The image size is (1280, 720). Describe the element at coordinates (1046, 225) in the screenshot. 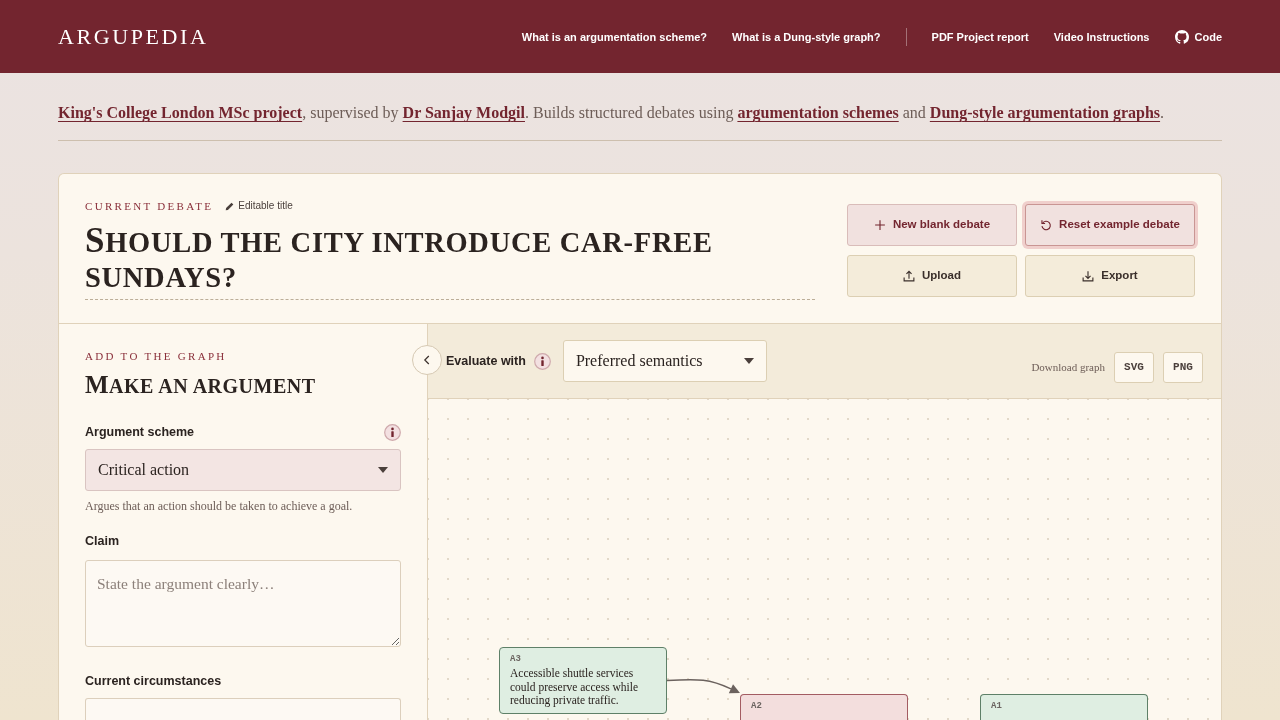

I see `undo-icon` at that location.